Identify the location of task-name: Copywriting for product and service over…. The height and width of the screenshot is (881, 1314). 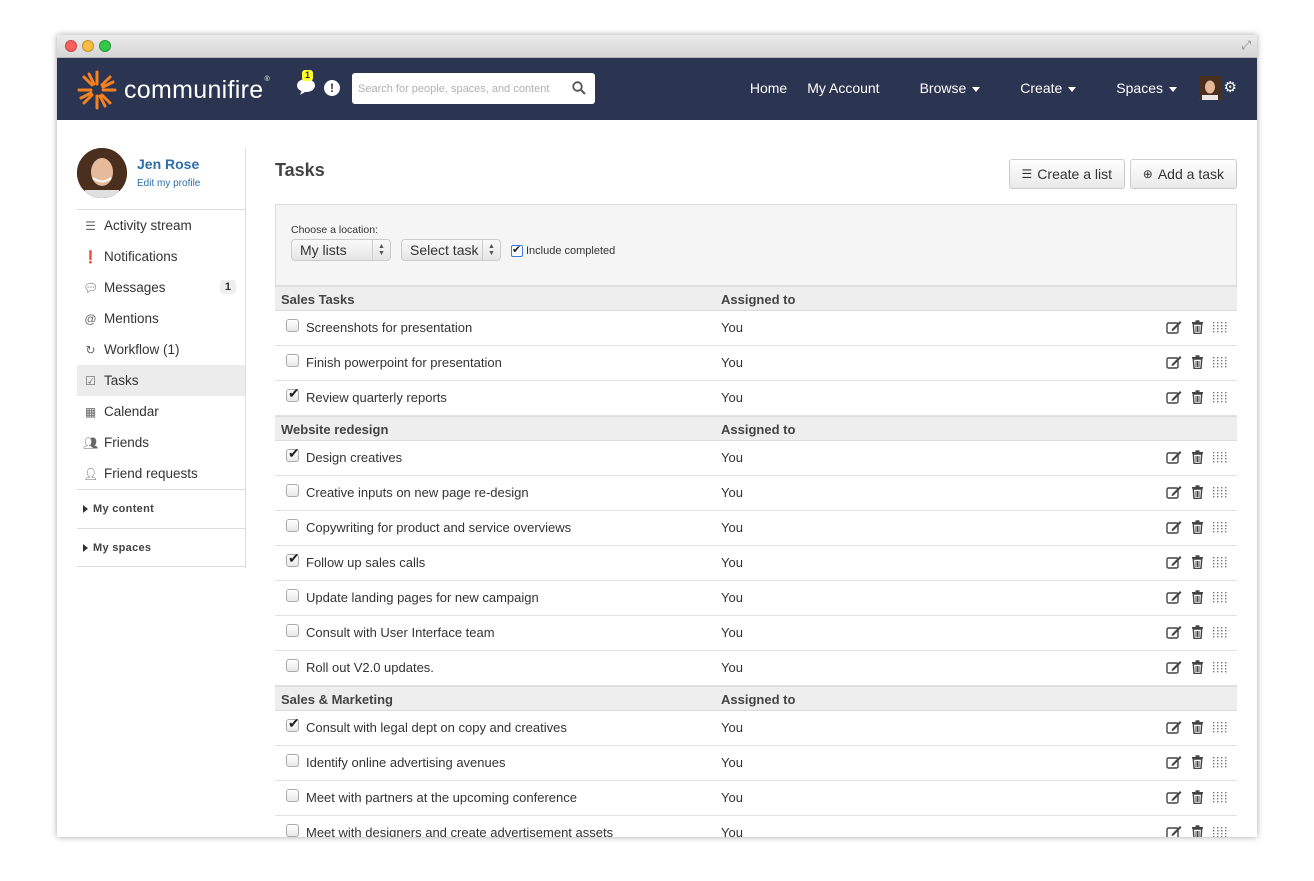
(438, 527).